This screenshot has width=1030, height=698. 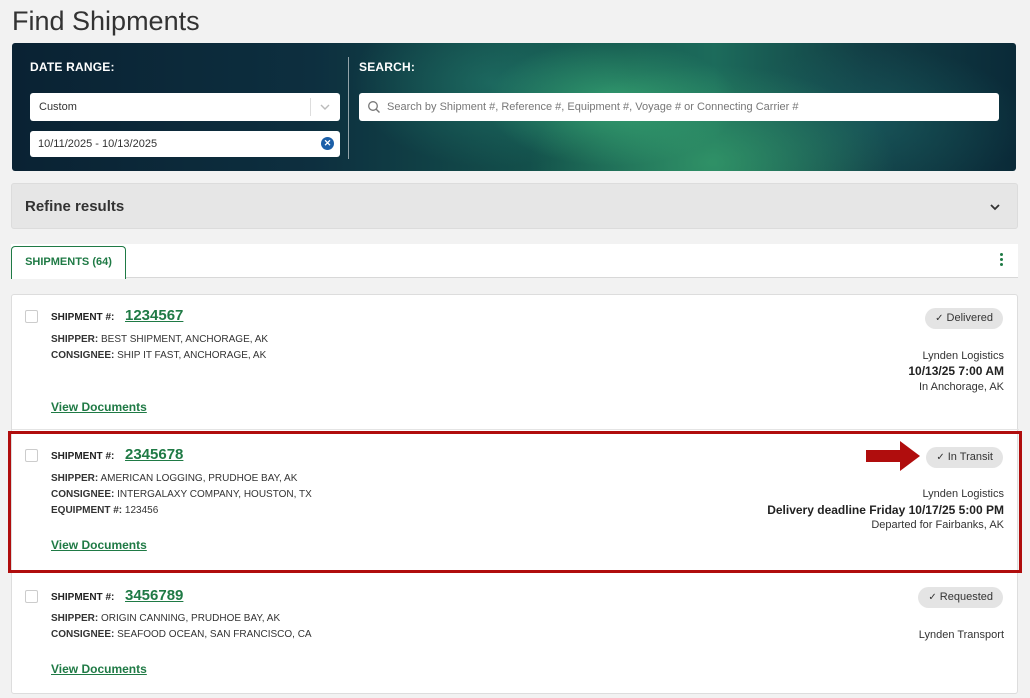 I want to click on search-box, so click(x=679, y=107).